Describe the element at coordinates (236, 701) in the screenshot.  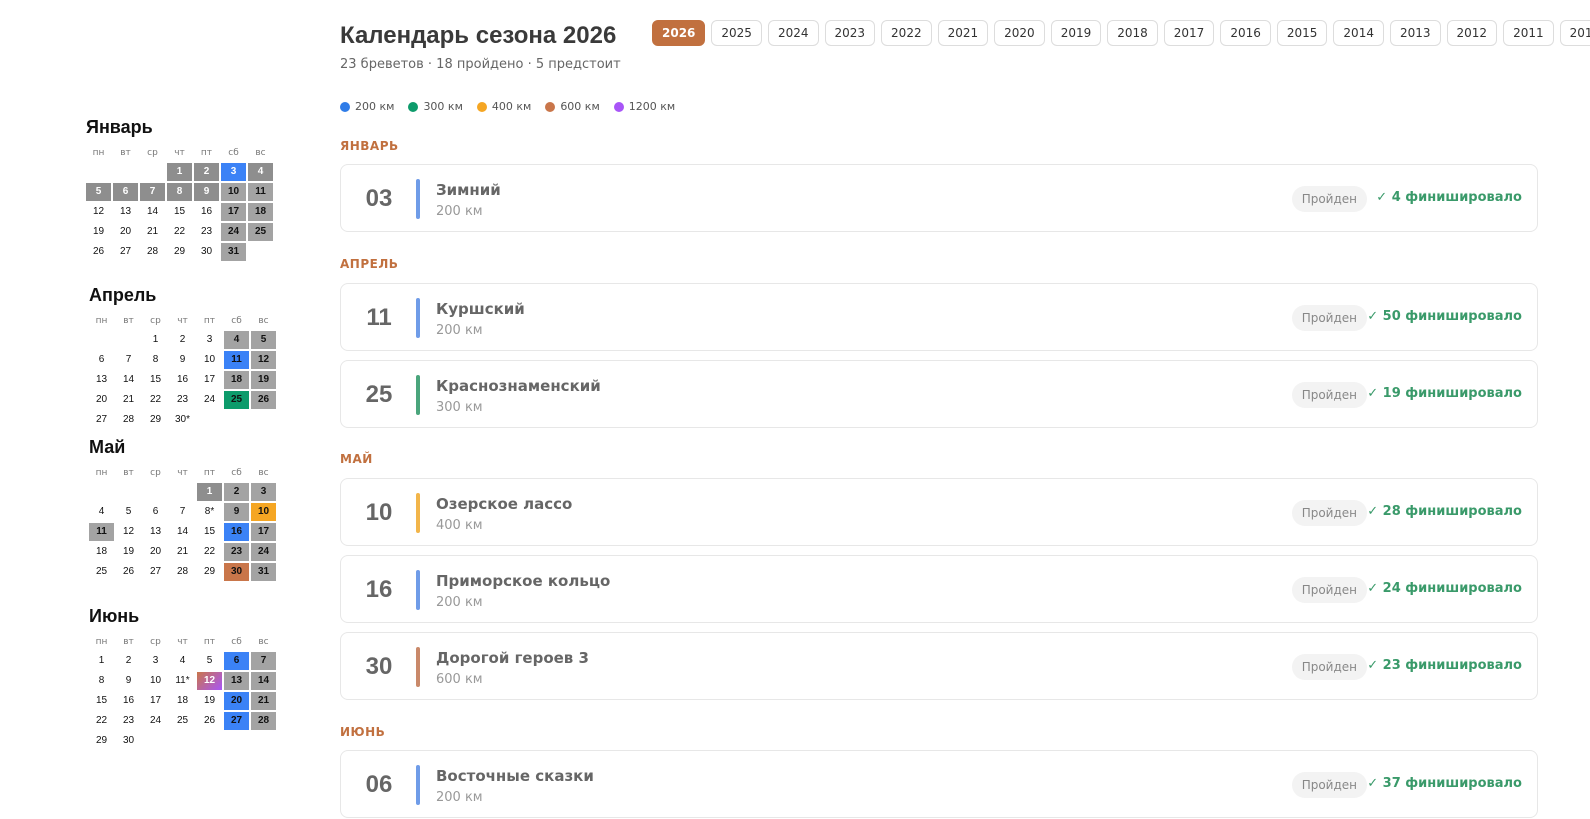
I see `calendar-day-event: 20` at that location.